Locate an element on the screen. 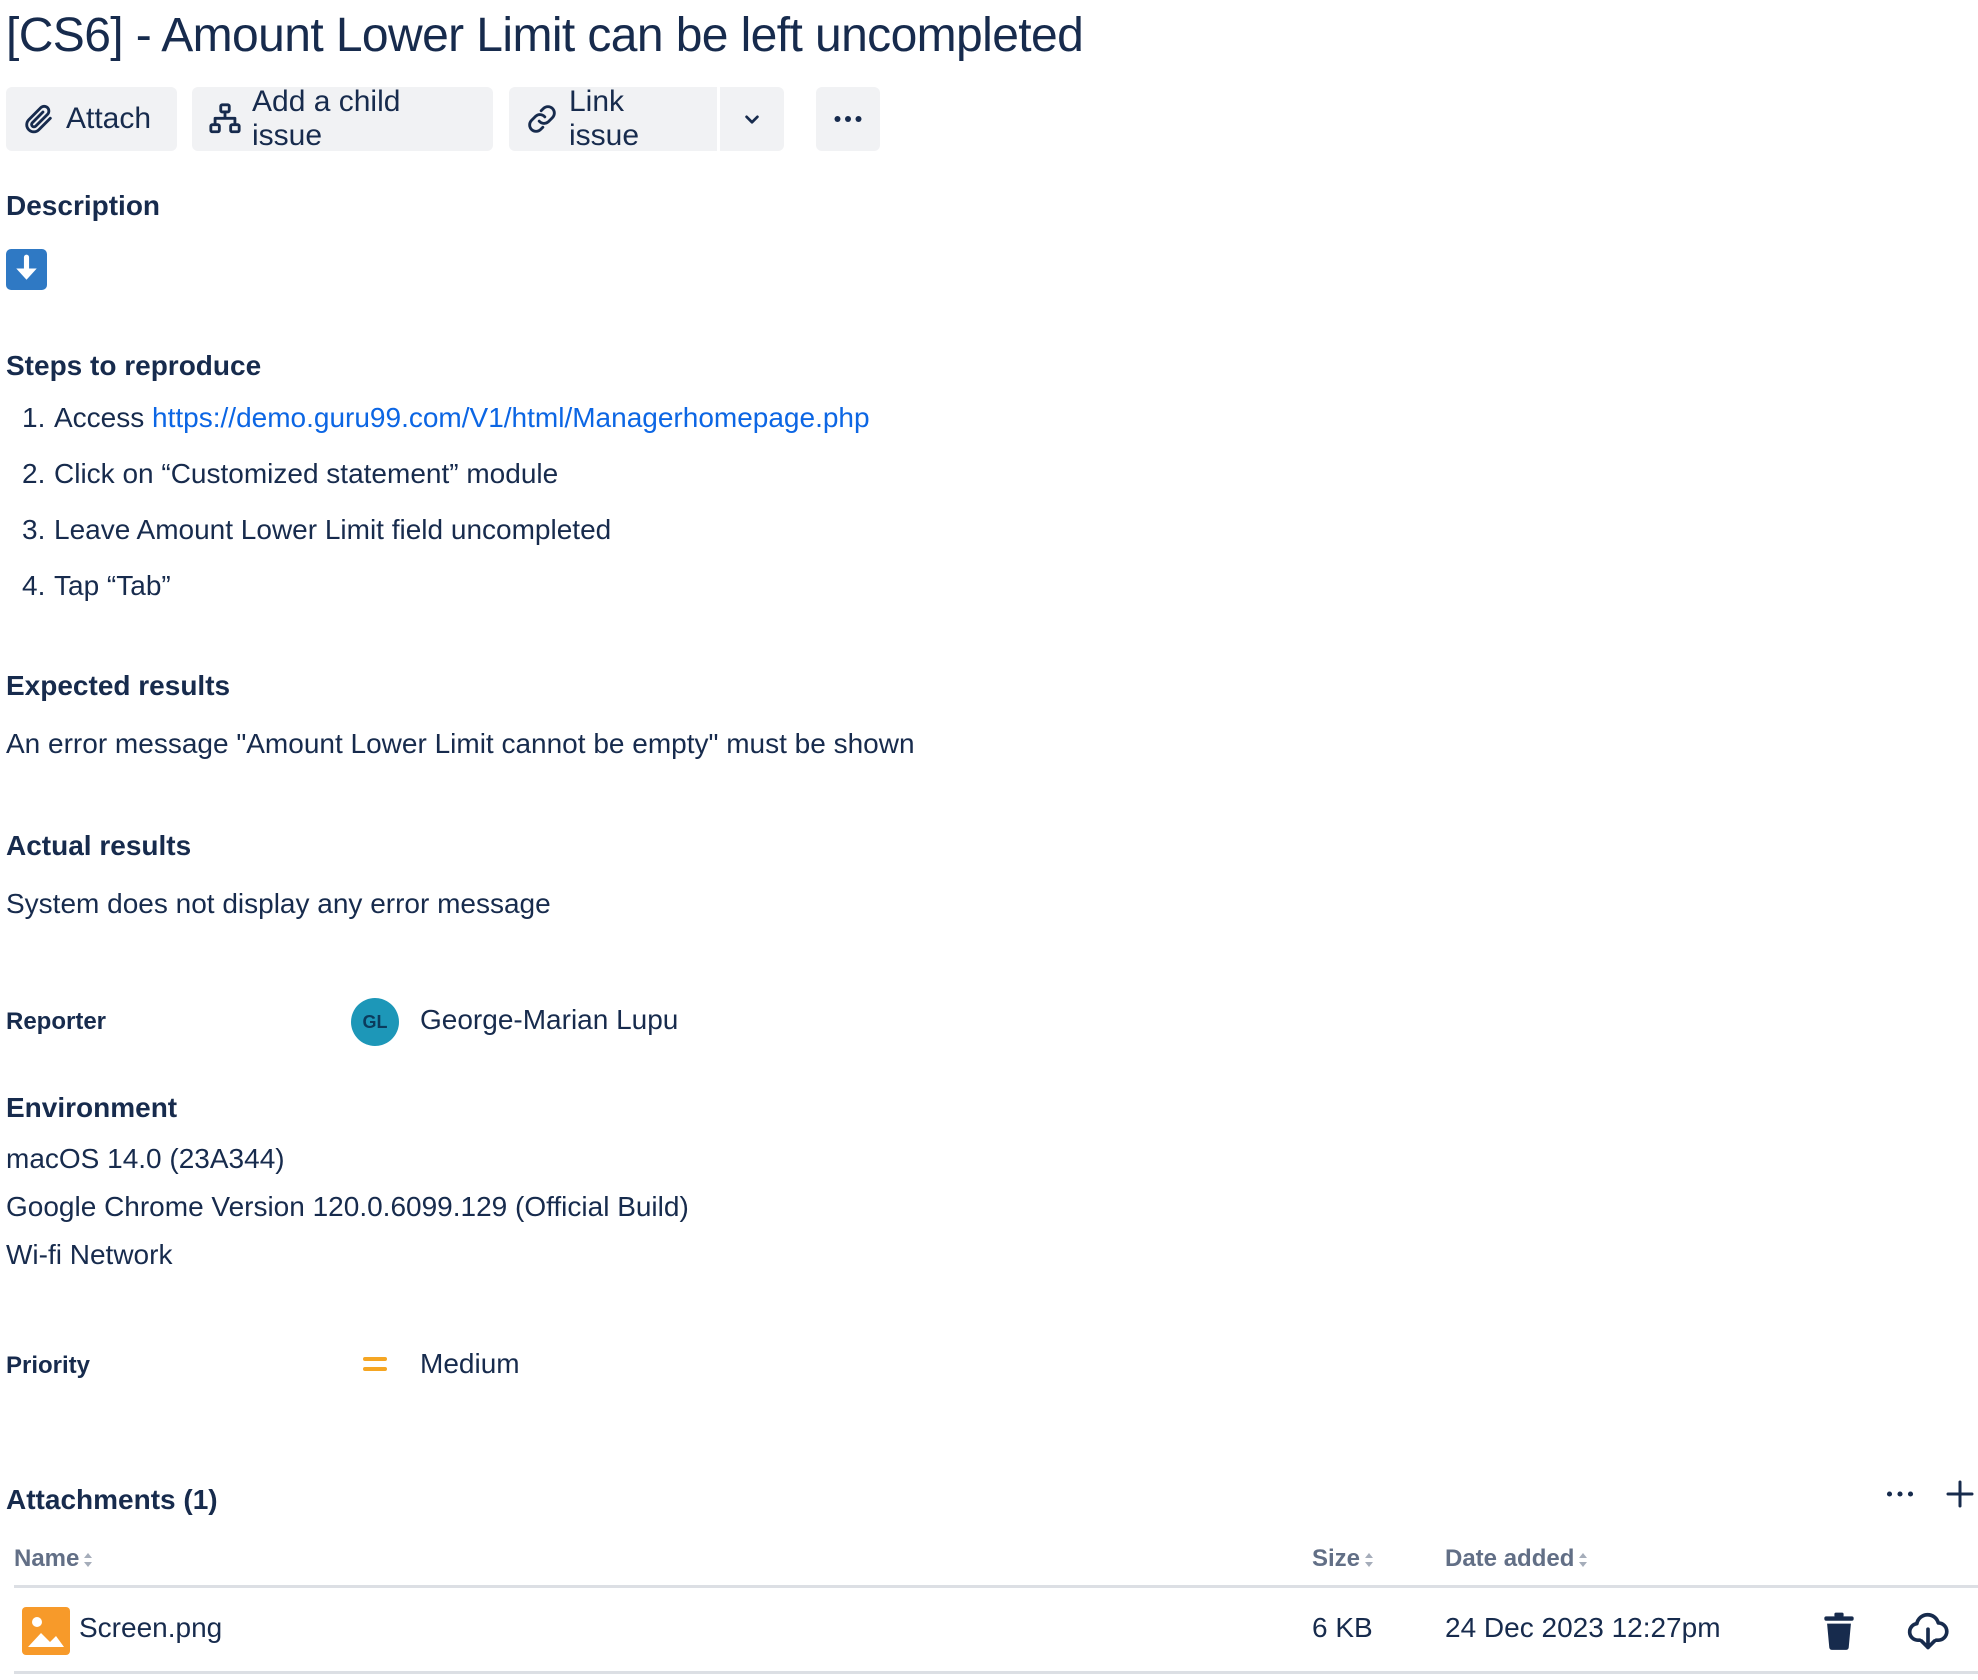 This screenshot has height=1680, width=1978. step-number: 4. is located at coordinates (34, 585).